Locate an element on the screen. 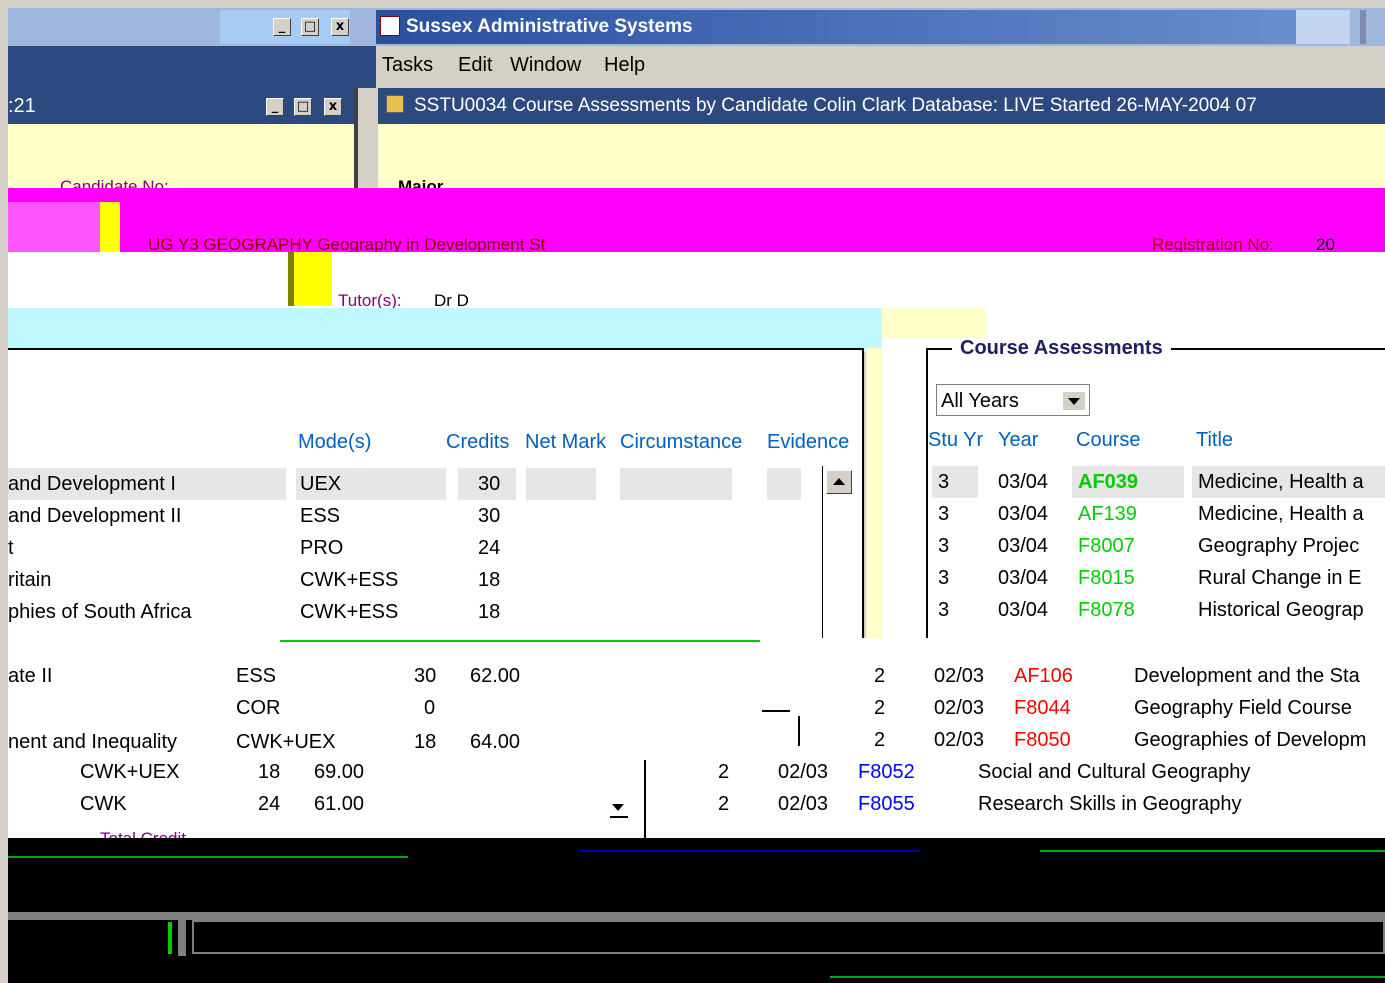 The width and height of the screenshot is (1385, 983). s1-ca-row3-course: F8050 is located at coordinates (1042, 740).